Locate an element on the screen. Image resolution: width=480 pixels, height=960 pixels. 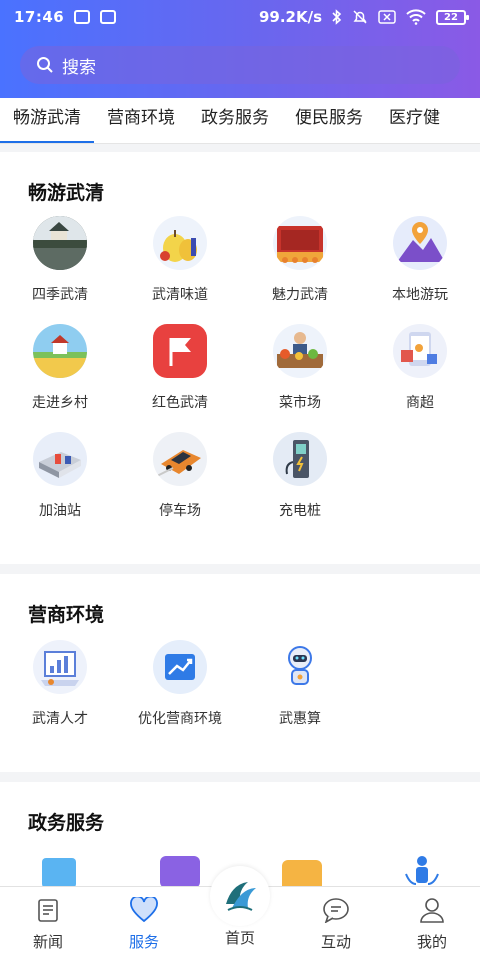
grid-item-label: 魅力武清 is located at coordinates (300, 295).